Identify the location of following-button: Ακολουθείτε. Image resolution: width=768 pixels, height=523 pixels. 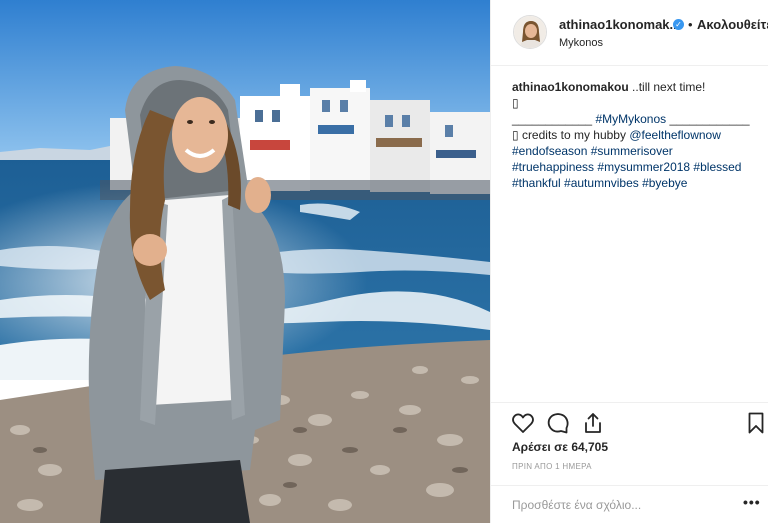
(732, 24).